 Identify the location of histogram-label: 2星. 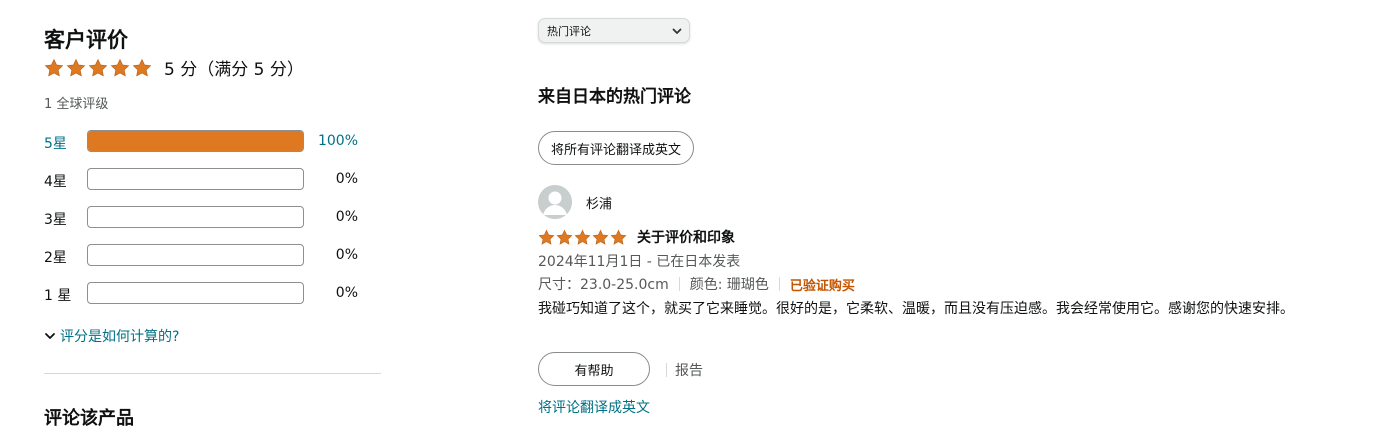
(55, 258).